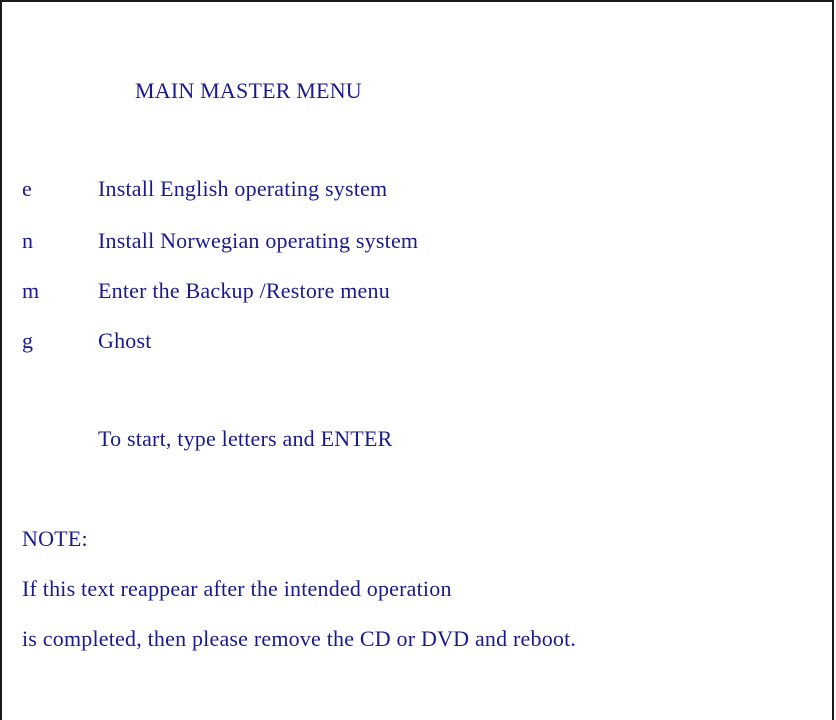  I want to click on start-instruction: To start, type letters and ENTER, so click(245, 438).